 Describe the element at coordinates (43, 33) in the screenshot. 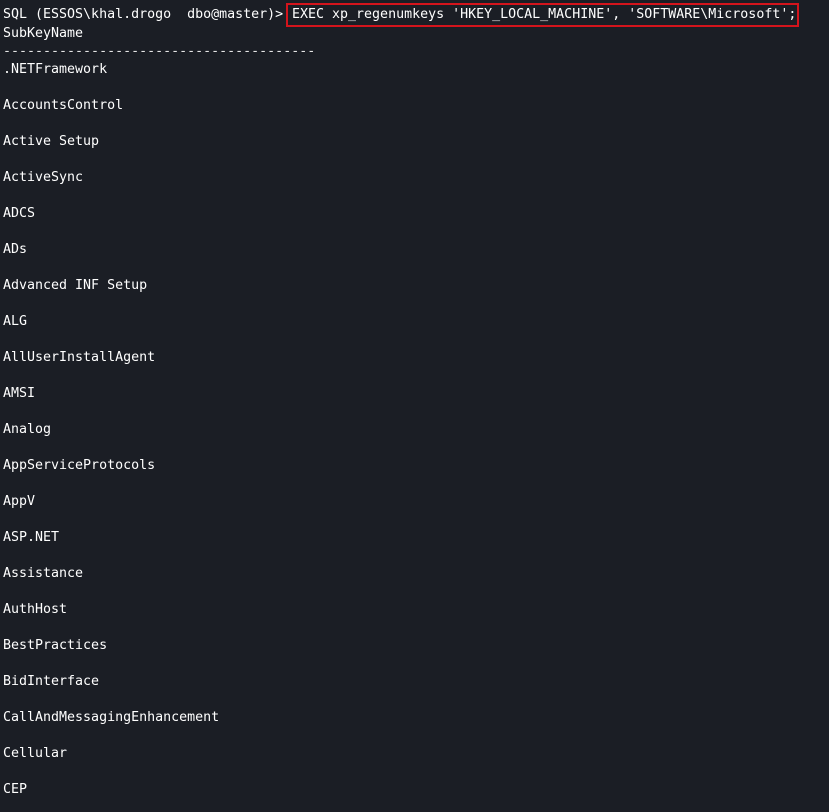

I see `column-header: SubKeyName` at that location.